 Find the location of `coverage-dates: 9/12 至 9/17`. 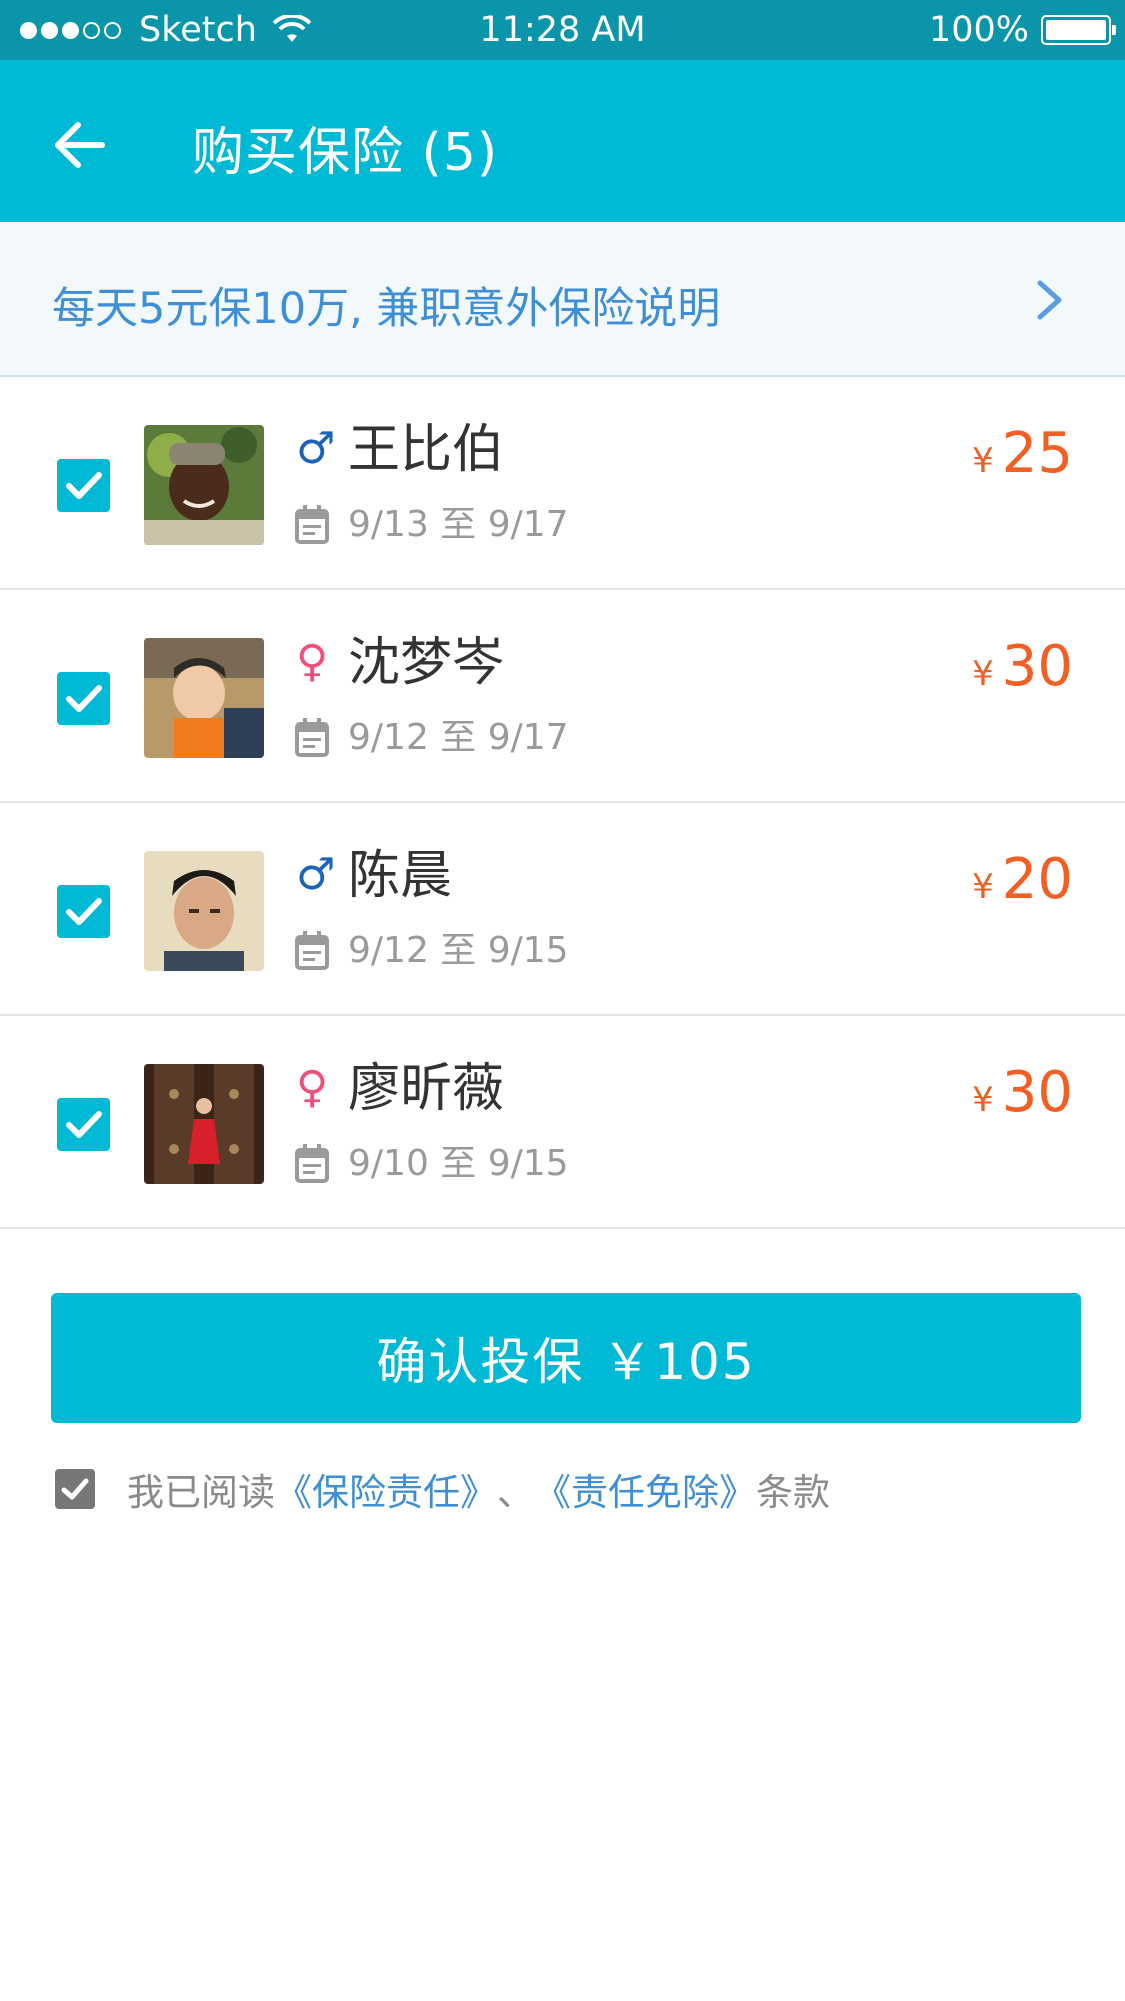

coverage-dates: 9/12 至 9/17 is located at coordinates (458, 737).